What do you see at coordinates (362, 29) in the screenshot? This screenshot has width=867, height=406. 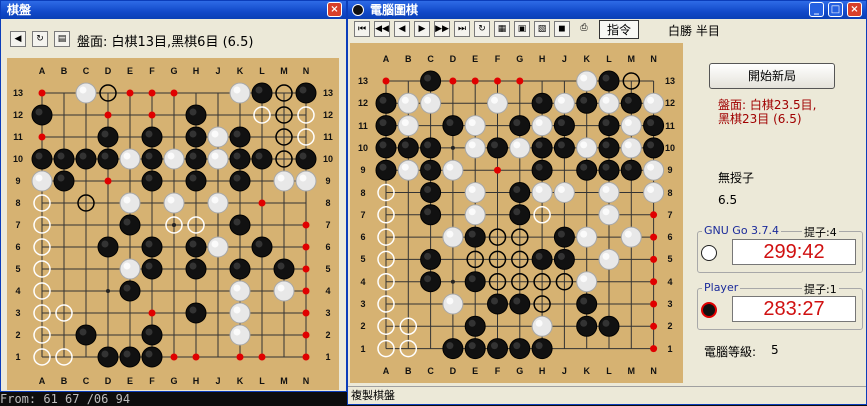 I see `first-icon: ⏮` at bounding box center [362, 29].